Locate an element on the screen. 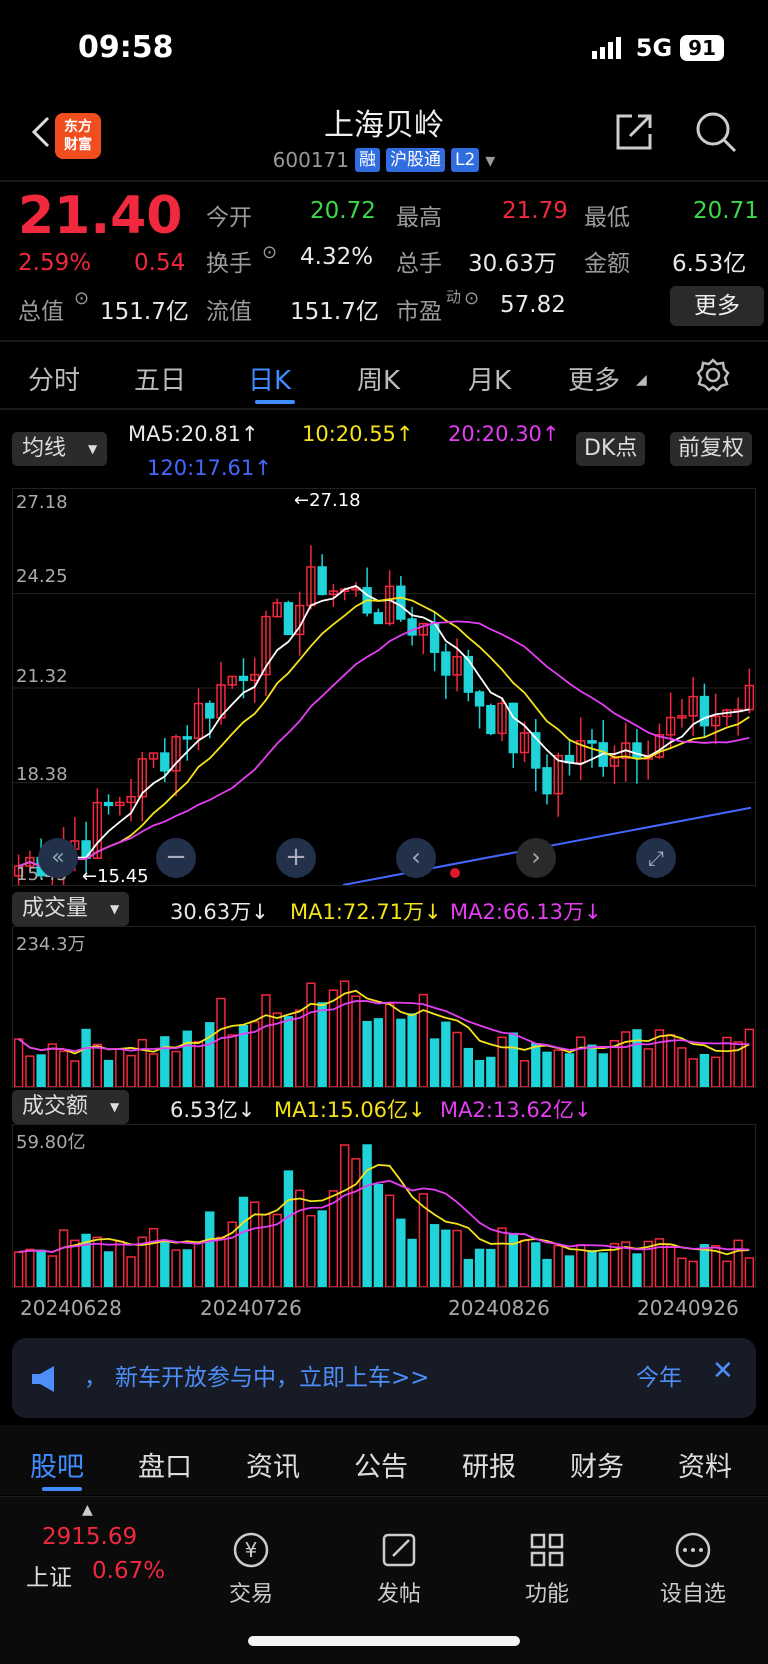 The width and height of the screenshot is (768, 1664). zoom-out-icon: − is located at coordinates (176, 858).